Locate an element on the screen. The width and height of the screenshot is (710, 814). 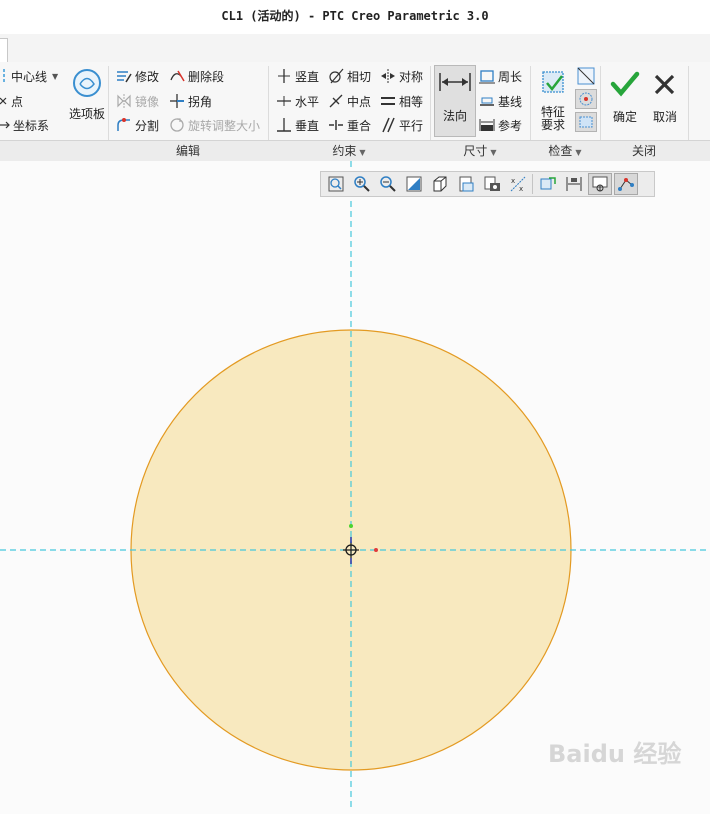
saved-orientations-icon is located at coordinates (440, 184).